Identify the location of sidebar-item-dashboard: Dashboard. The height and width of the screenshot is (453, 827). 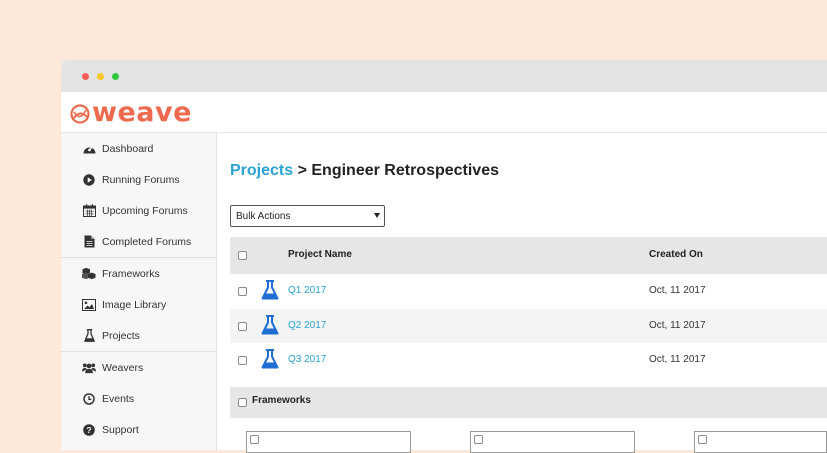
(138, 148).